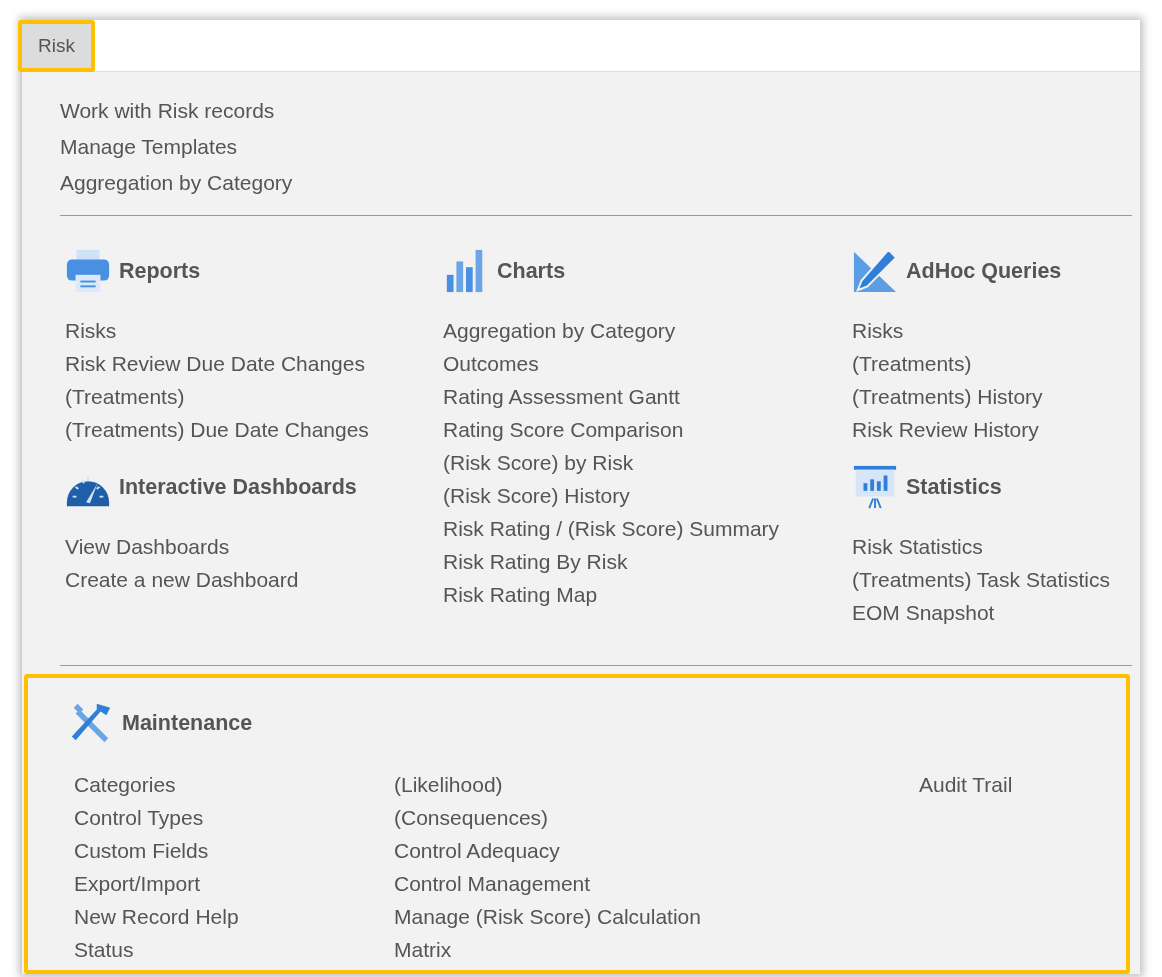 The width and height of the screenshot is (1162, 977). Describe the element at coordinates (954, 487) in the screenshot. I see `section-heading: Statistics` at that location.